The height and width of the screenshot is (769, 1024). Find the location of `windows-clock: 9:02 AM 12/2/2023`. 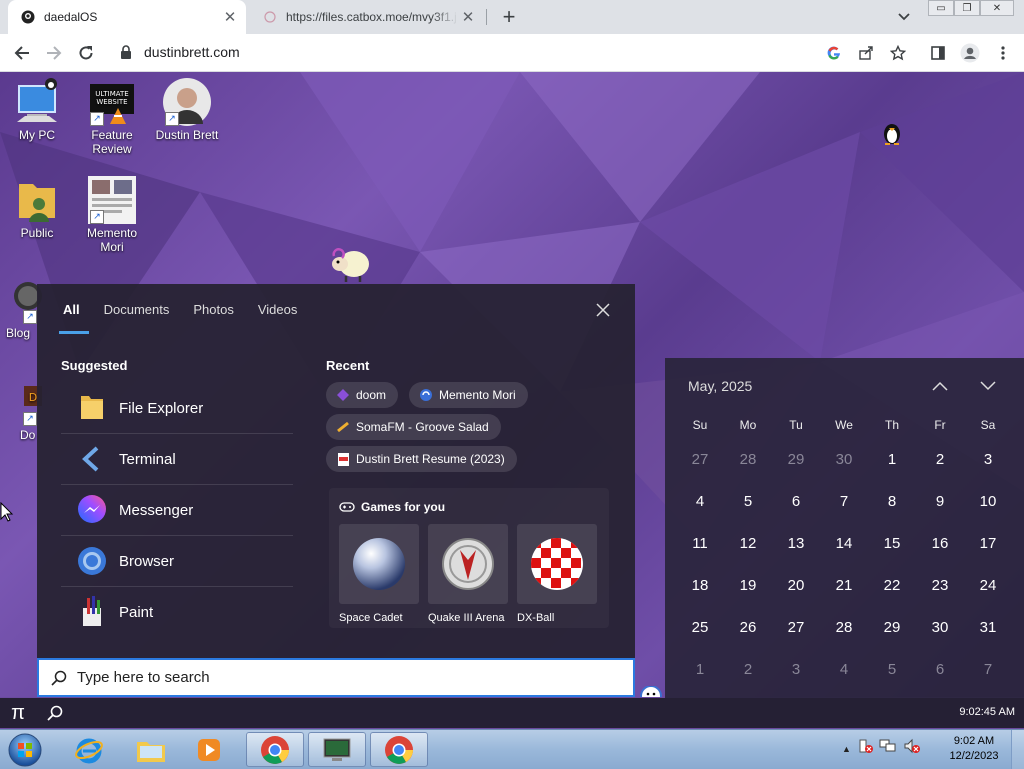

windows-clock: 9:02 AM 12/2/2023 is located at coordinates (974, 749).